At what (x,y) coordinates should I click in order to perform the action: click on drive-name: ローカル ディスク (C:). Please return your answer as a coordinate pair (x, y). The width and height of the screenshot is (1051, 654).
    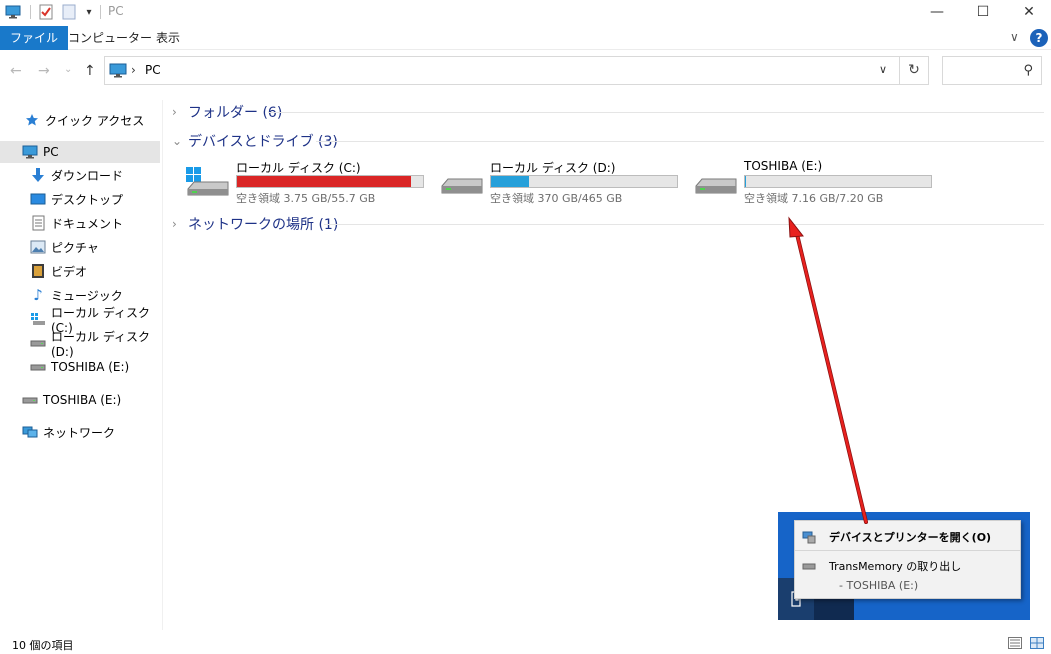
    Looking at the image, I should click on (298, 168).